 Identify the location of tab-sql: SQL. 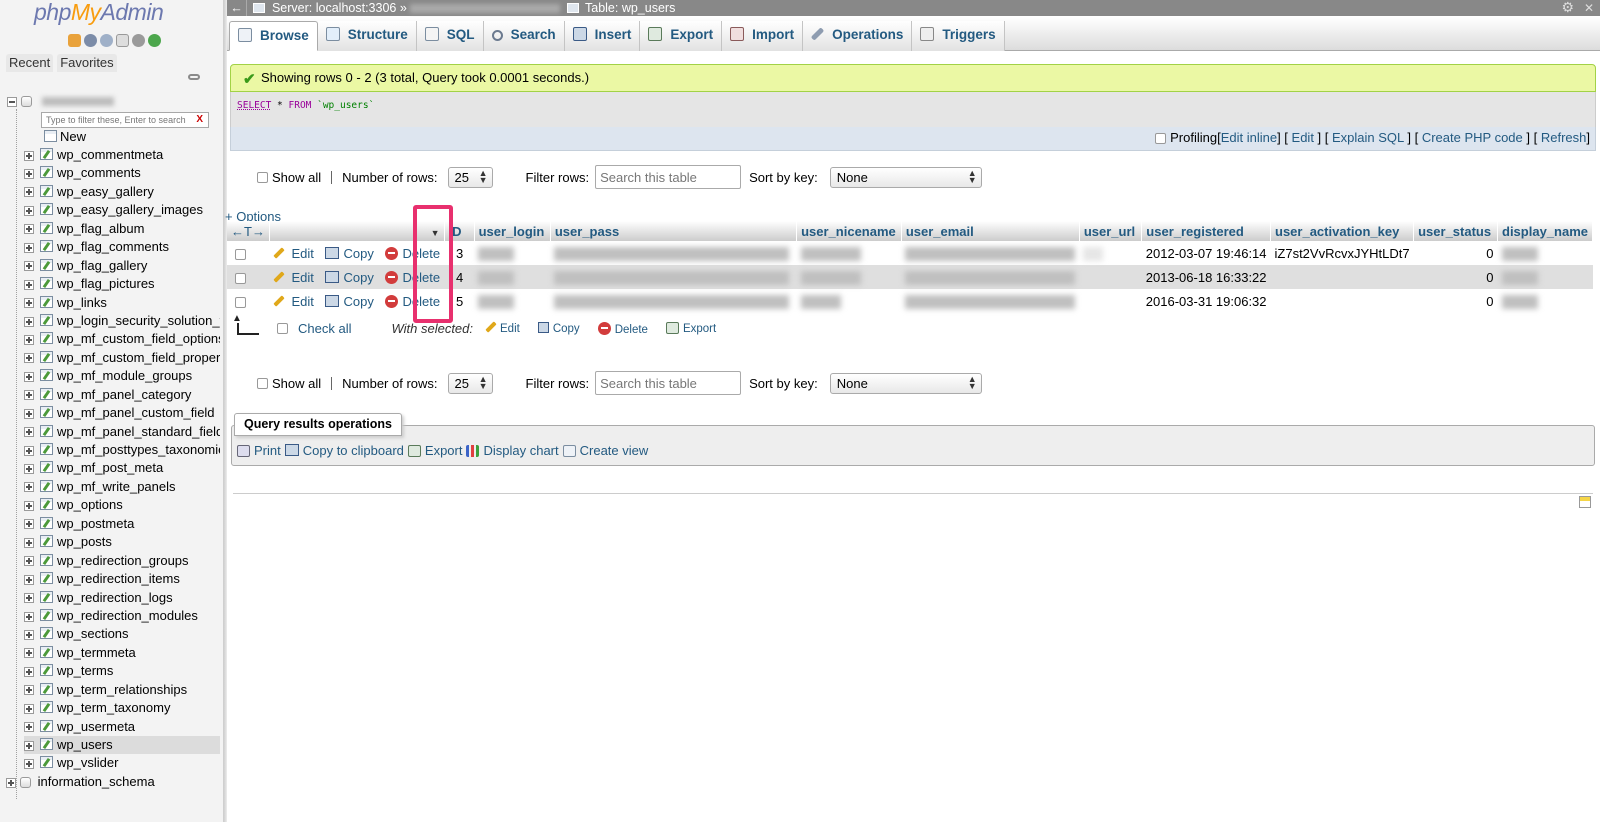
(450, 36).